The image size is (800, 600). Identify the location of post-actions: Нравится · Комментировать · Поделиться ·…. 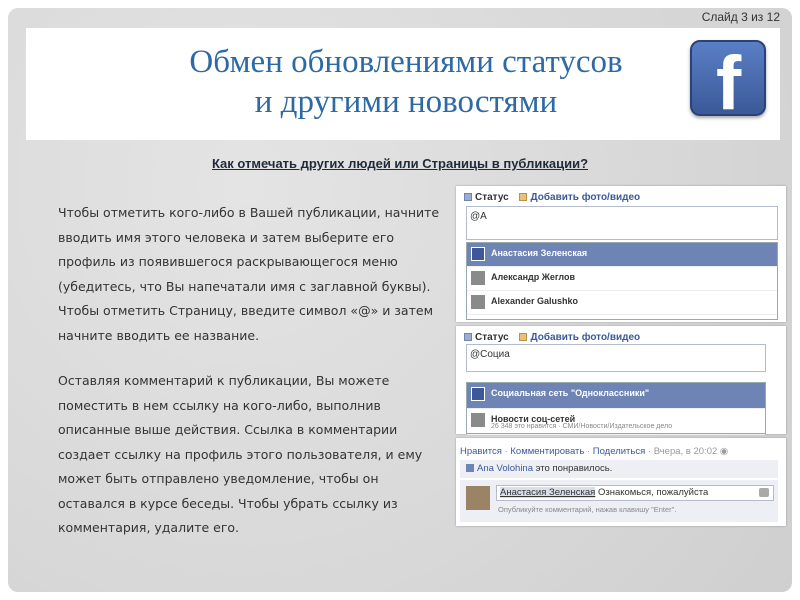
(594, 451).